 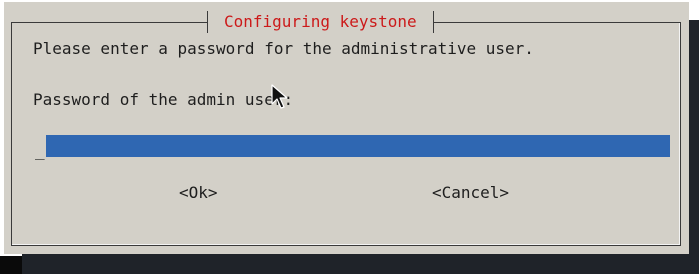 What do you see at coordinates (40, 150) in the screenshot?
I see `text-cursor: _` at bounding box center [40, 150].